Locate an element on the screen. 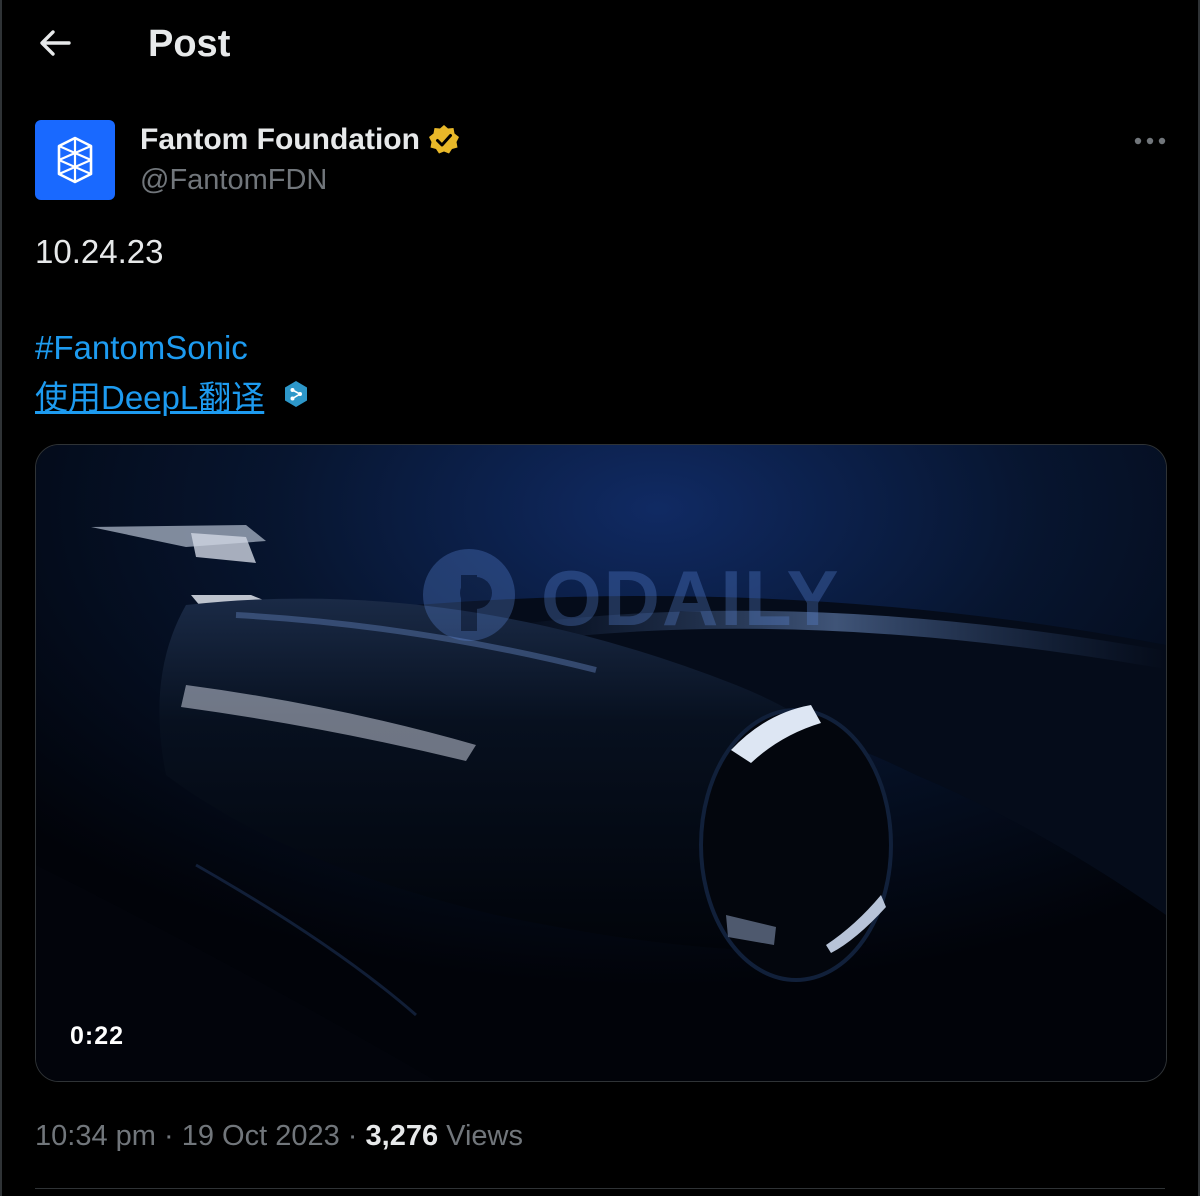 The width and height of the screenshot is (1200, 1196). back-button is located at coordinates (55, 43).